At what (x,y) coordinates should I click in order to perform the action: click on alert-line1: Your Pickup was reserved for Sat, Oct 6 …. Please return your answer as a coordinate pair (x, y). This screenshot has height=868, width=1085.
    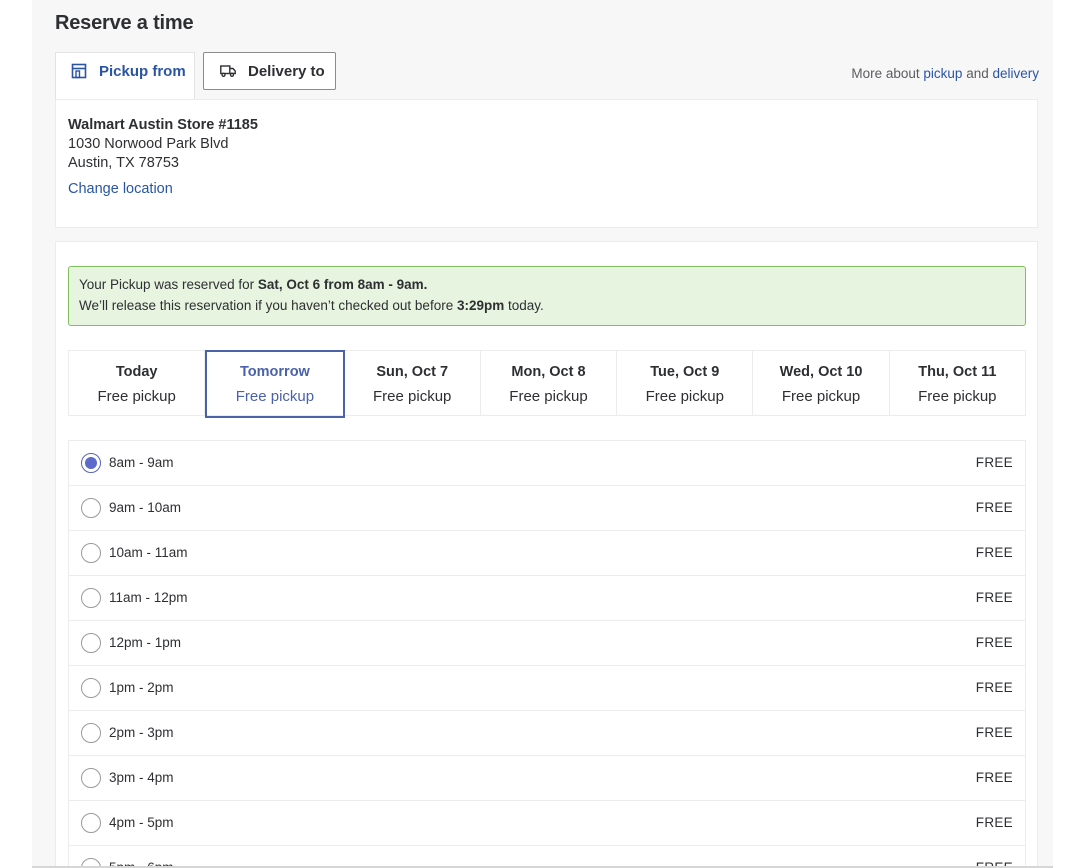
    Looking at the image, I should click on (253, 284).